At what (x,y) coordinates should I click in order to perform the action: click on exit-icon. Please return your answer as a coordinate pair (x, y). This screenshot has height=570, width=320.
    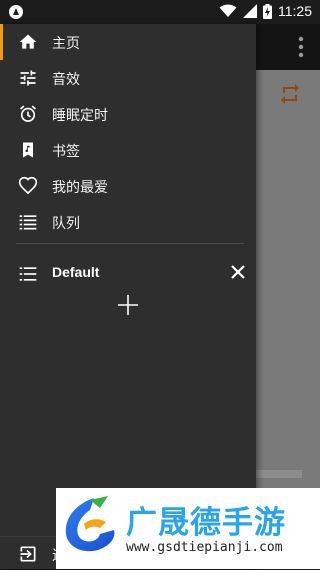
    Looking at the image, I should click on (28, 554).